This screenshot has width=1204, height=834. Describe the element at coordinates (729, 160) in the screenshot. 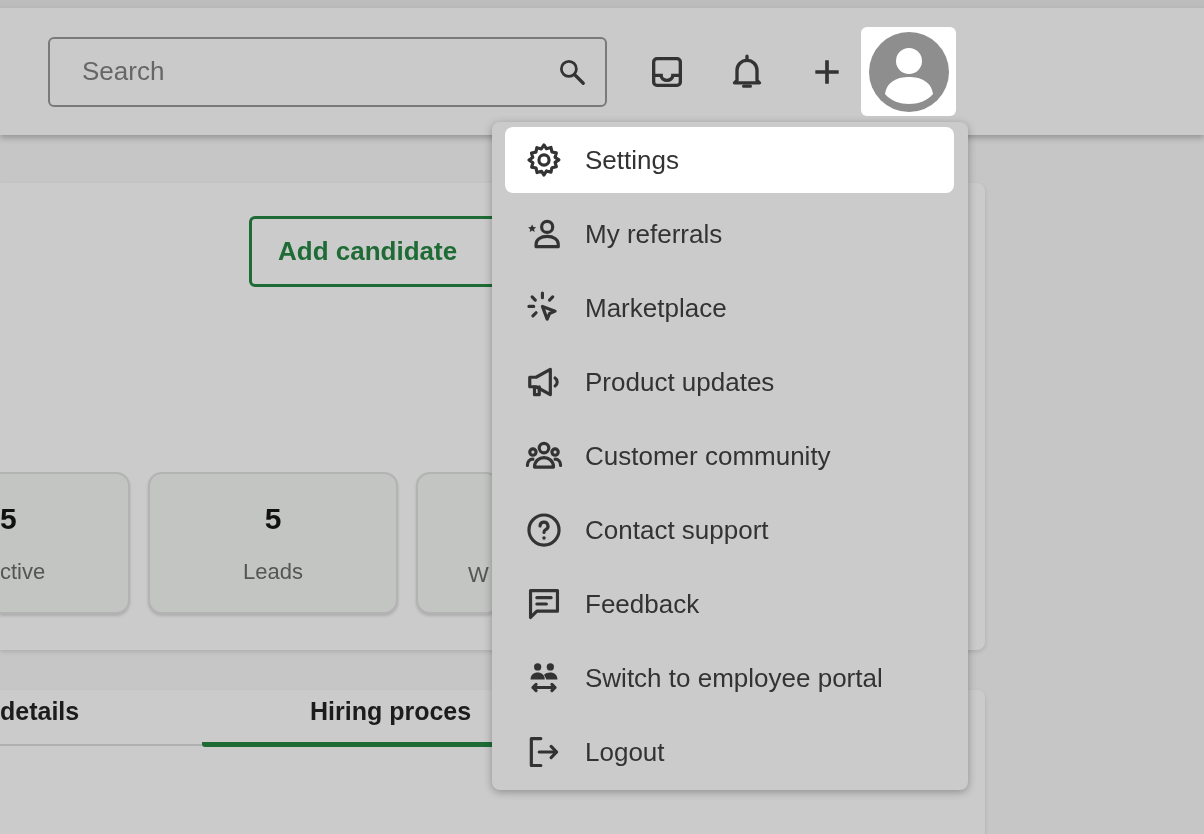

I see `menu-item: Settings` at that location.